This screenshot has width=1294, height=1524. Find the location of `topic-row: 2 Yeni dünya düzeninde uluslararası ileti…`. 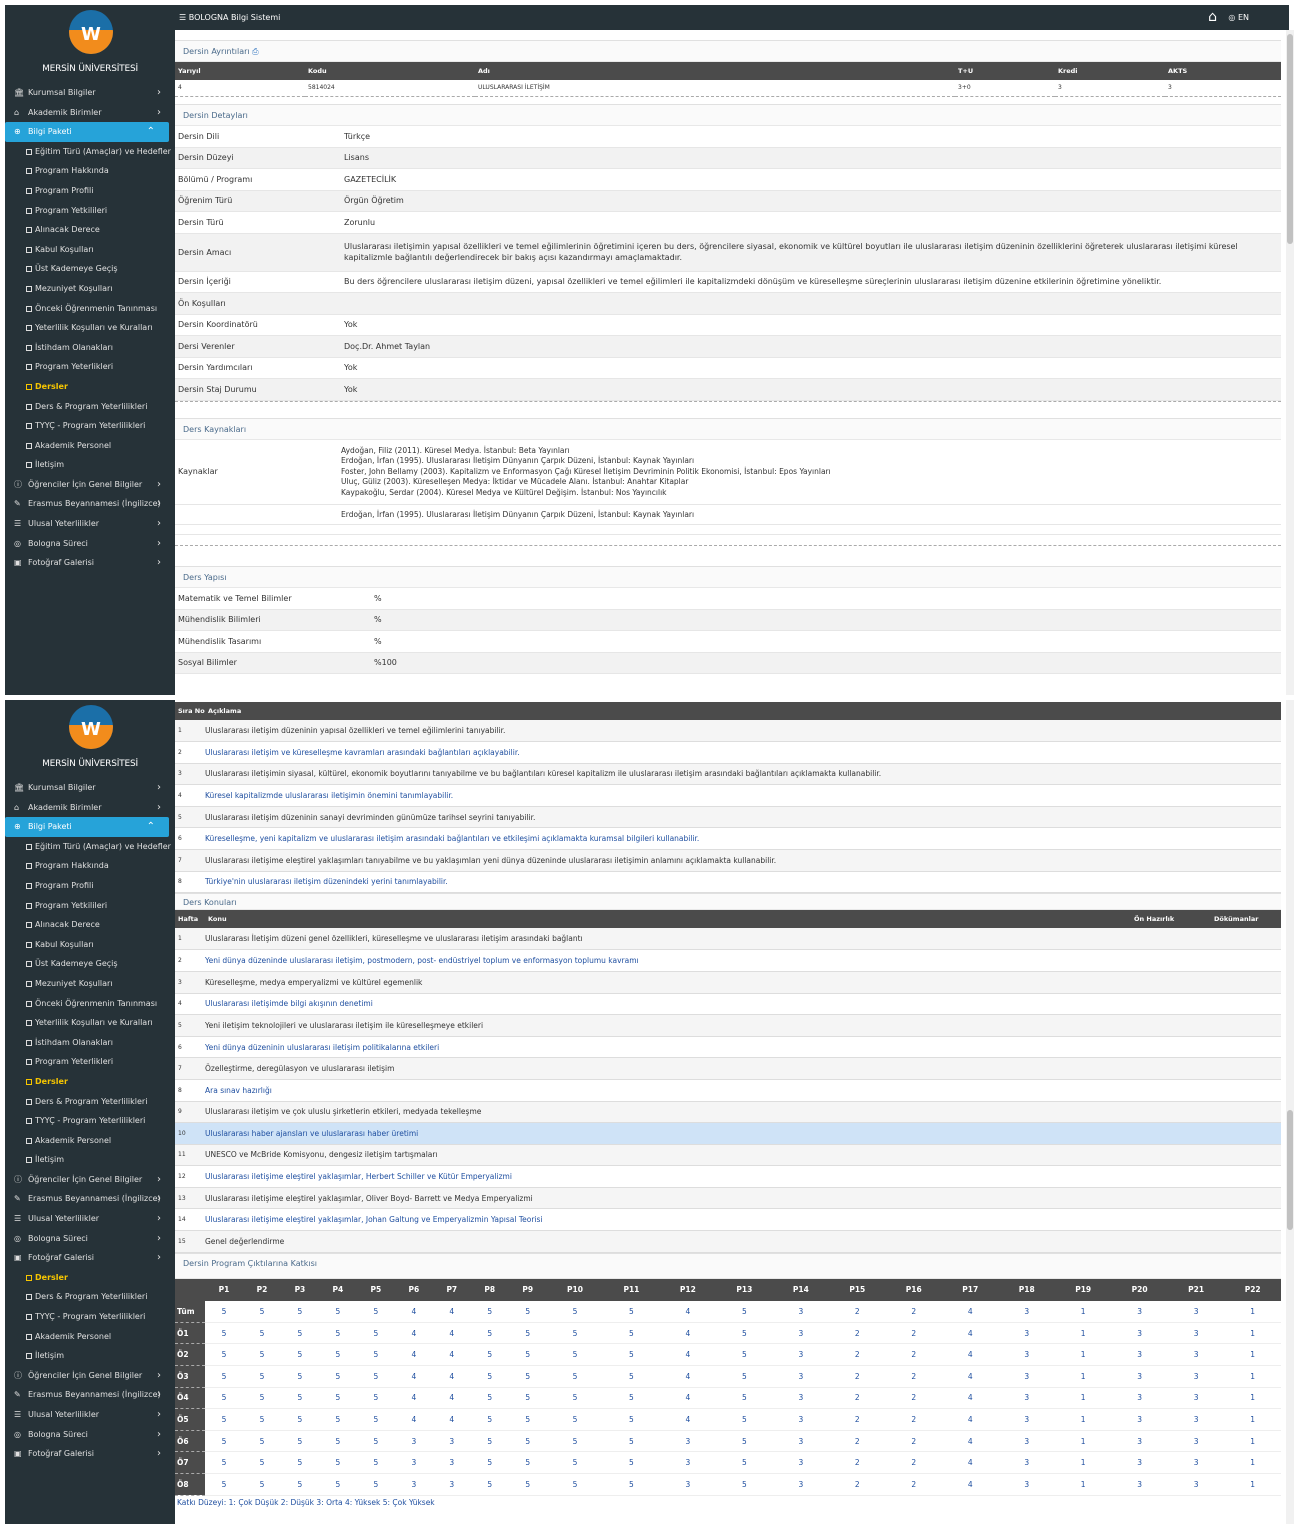

topic-row: 2 Yeni dünya düzeninde uluslararası ileti… is located at coordinates (728, 960).